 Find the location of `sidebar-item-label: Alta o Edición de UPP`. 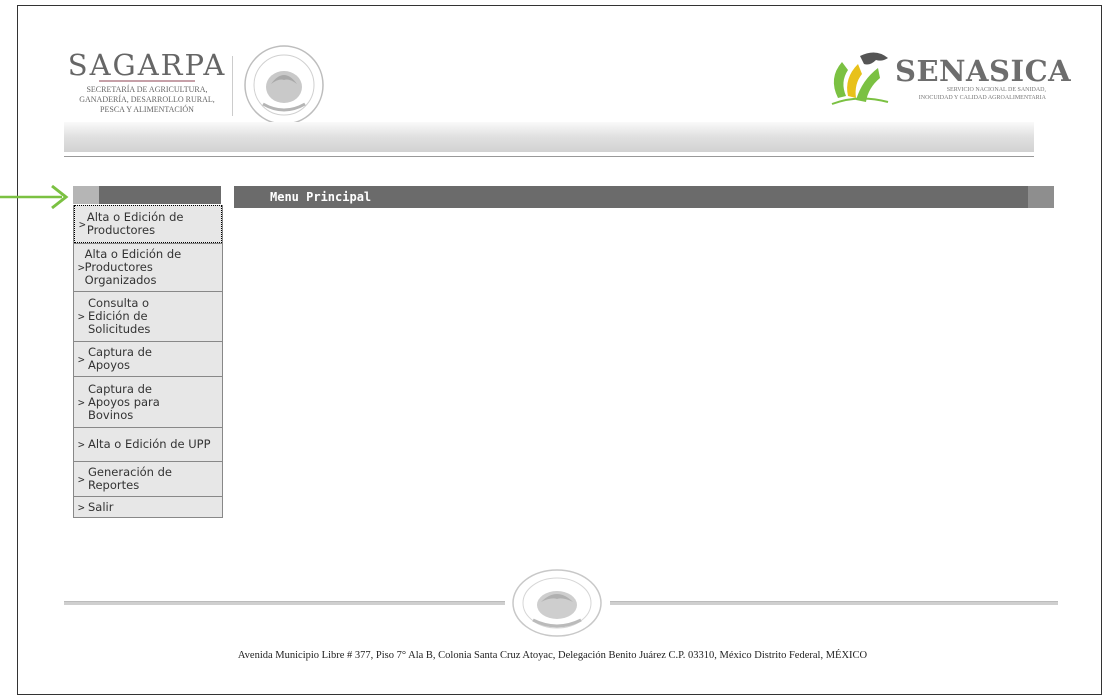

sidebar-item-label: Alta o Edición de UPP is located at coordinates (149, 444).